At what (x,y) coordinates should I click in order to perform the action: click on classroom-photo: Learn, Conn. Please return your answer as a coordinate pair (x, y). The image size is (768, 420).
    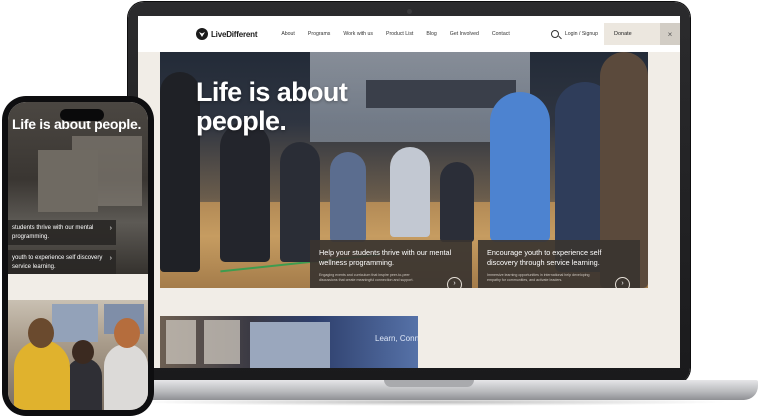
    Looking at the image, I should click on (289, 342).